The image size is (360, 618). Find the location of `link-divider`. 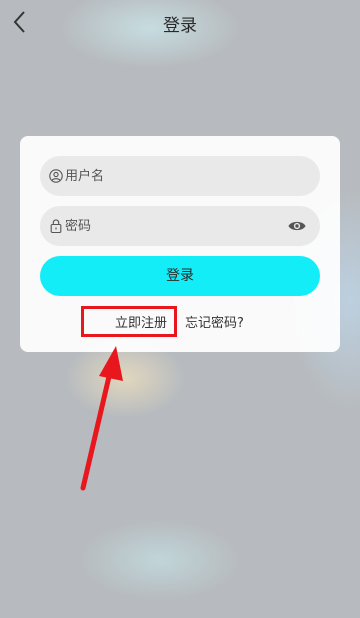

link-divider is located at coordinates (176, 323).